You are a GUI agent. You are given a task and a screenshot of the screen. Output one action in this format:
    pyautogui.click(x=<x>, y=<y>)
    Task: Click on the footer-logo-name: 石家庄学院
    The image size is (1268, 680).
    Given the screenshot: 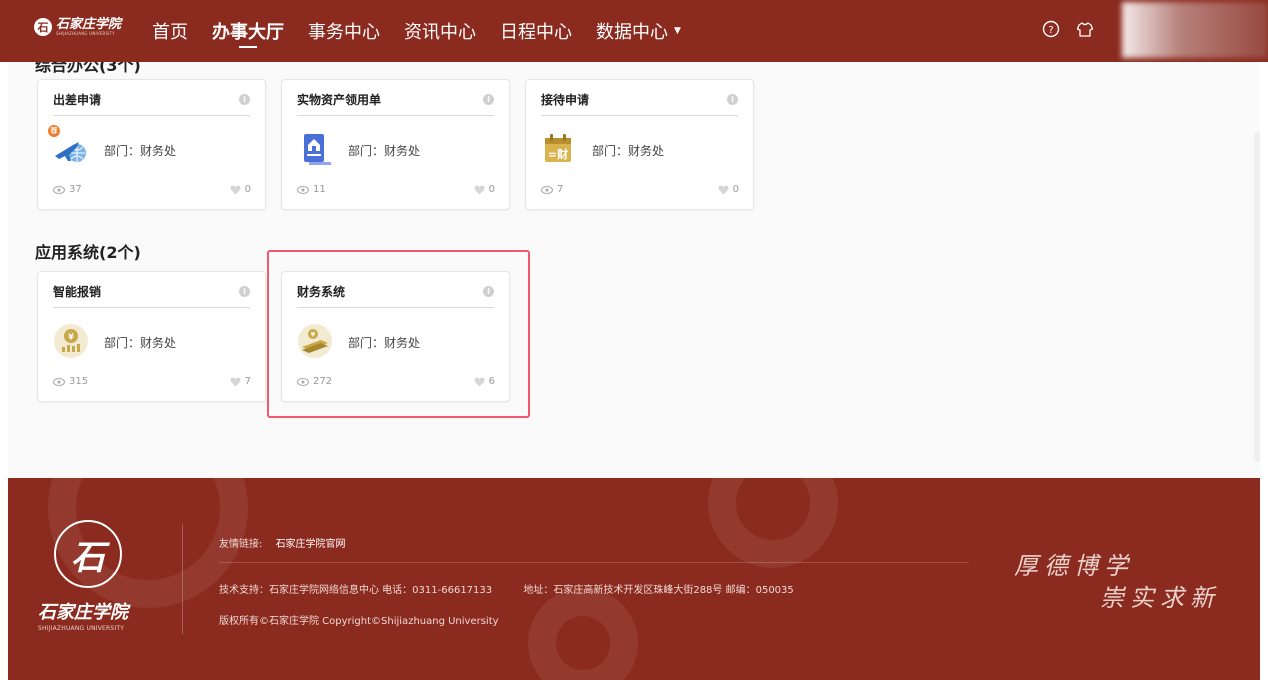 What is the action you would take?
    pyautogui.click(x=83, y=612)
    